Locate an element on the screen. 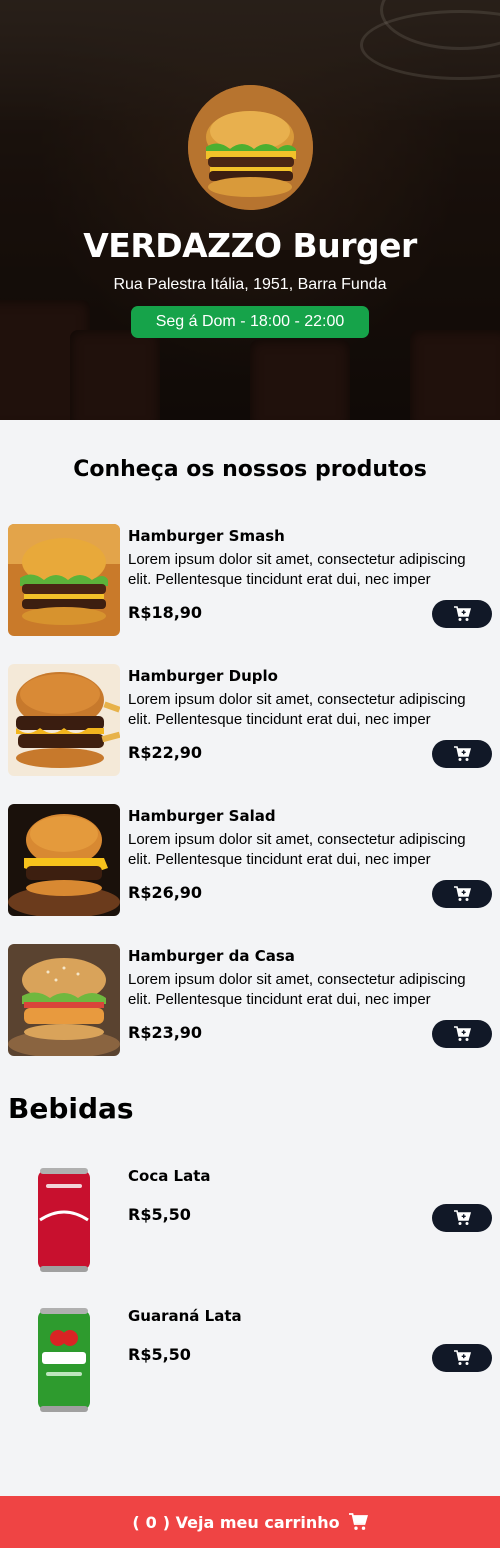  cart-open-paren: ( is located at coordinates (136, 1522).